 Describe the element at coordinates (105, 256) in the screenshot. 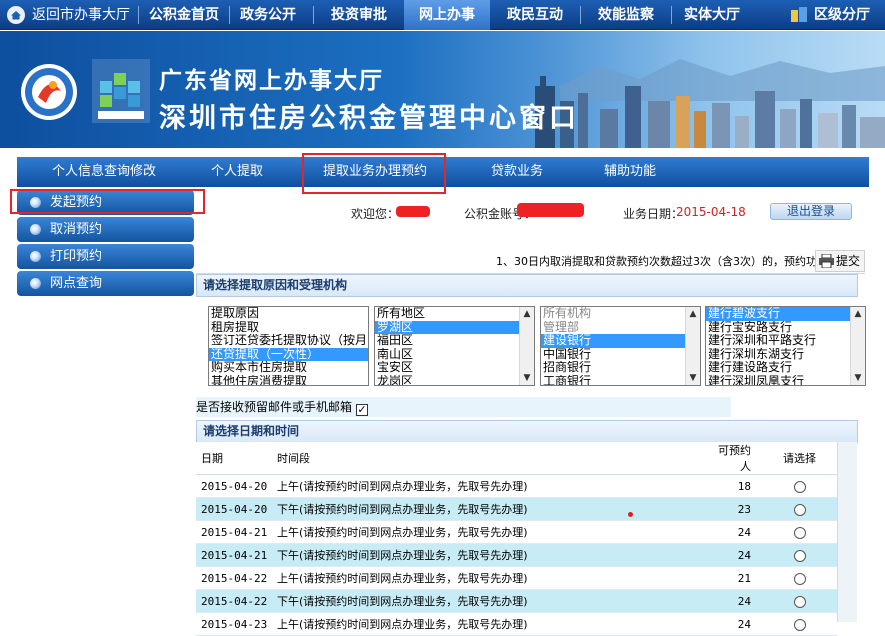

I see `sidebar-print-appointment: 打印预约` at that location.